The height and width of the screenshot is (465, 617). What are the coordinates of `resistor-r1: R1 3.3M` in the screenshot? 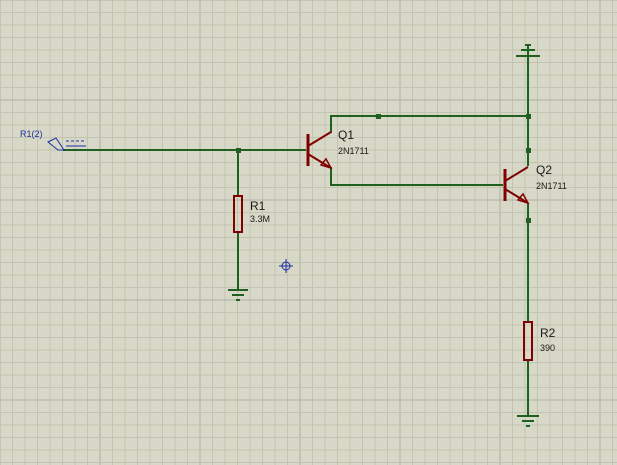 It's located at (251, 214).